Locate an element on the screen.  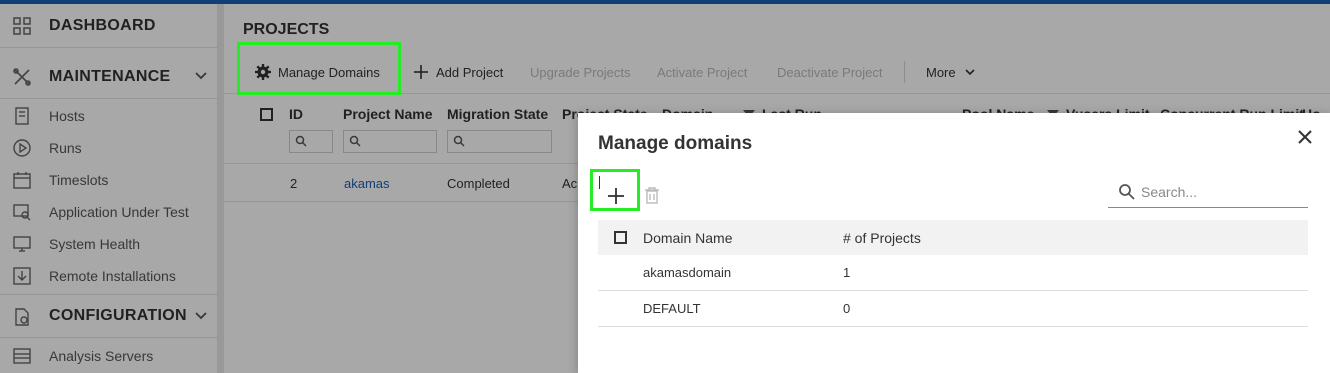
cell-projects-count: 1 is located at coordinates (847, 272).